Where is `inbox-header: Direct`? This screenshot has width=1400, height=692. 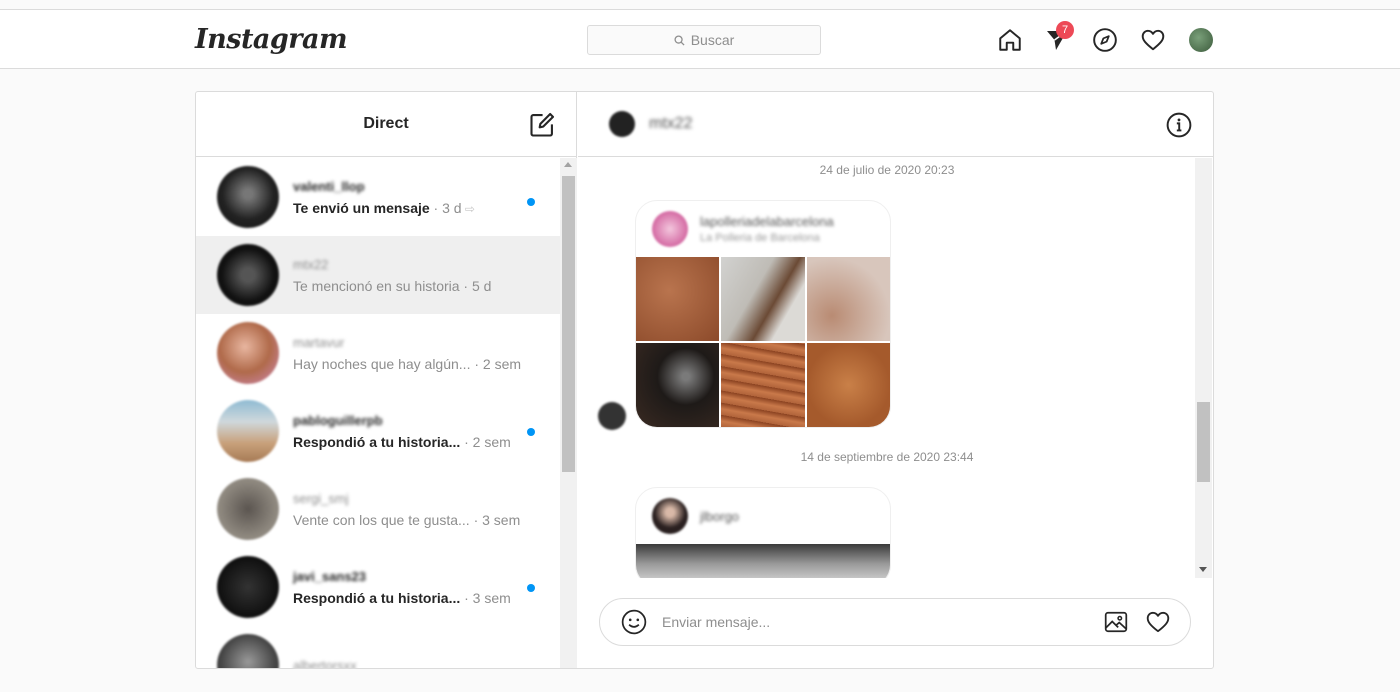 inbox-header: Direct is located at coordinates (386, 124).